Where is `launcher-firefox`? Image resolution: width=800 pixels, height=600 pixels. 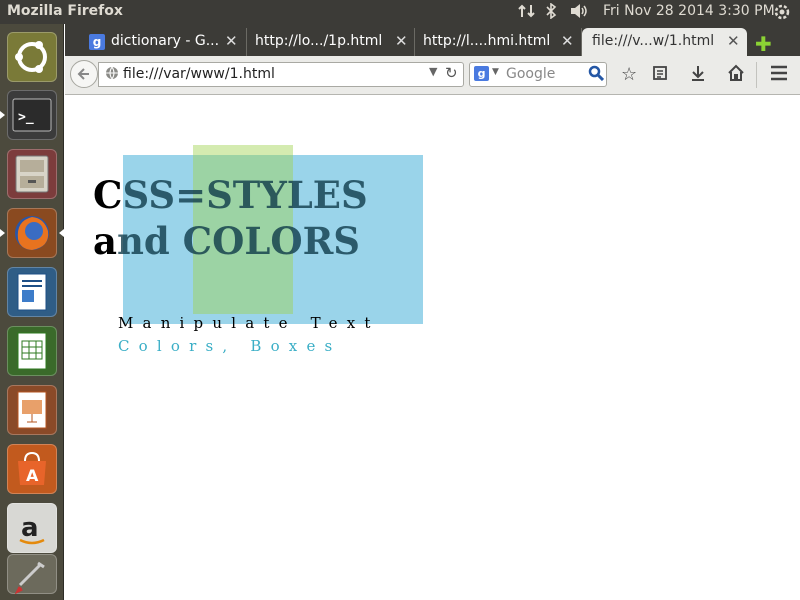 launcher-firefox is located at coordinates (32, 233).